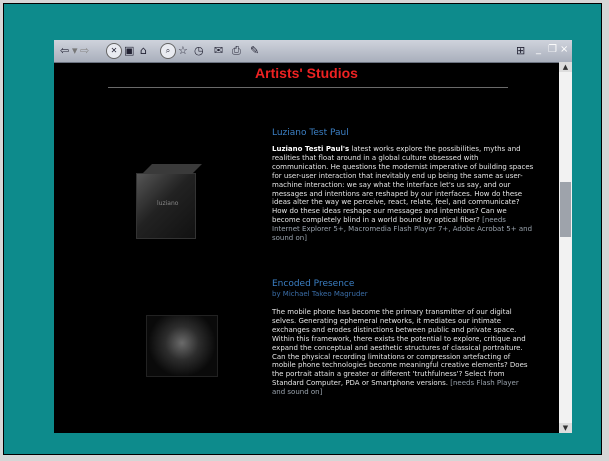  What do you see at coordinates (199, 50) in the screenshot?
I see `history-icon: ◷` at bounding box center [199, 50].